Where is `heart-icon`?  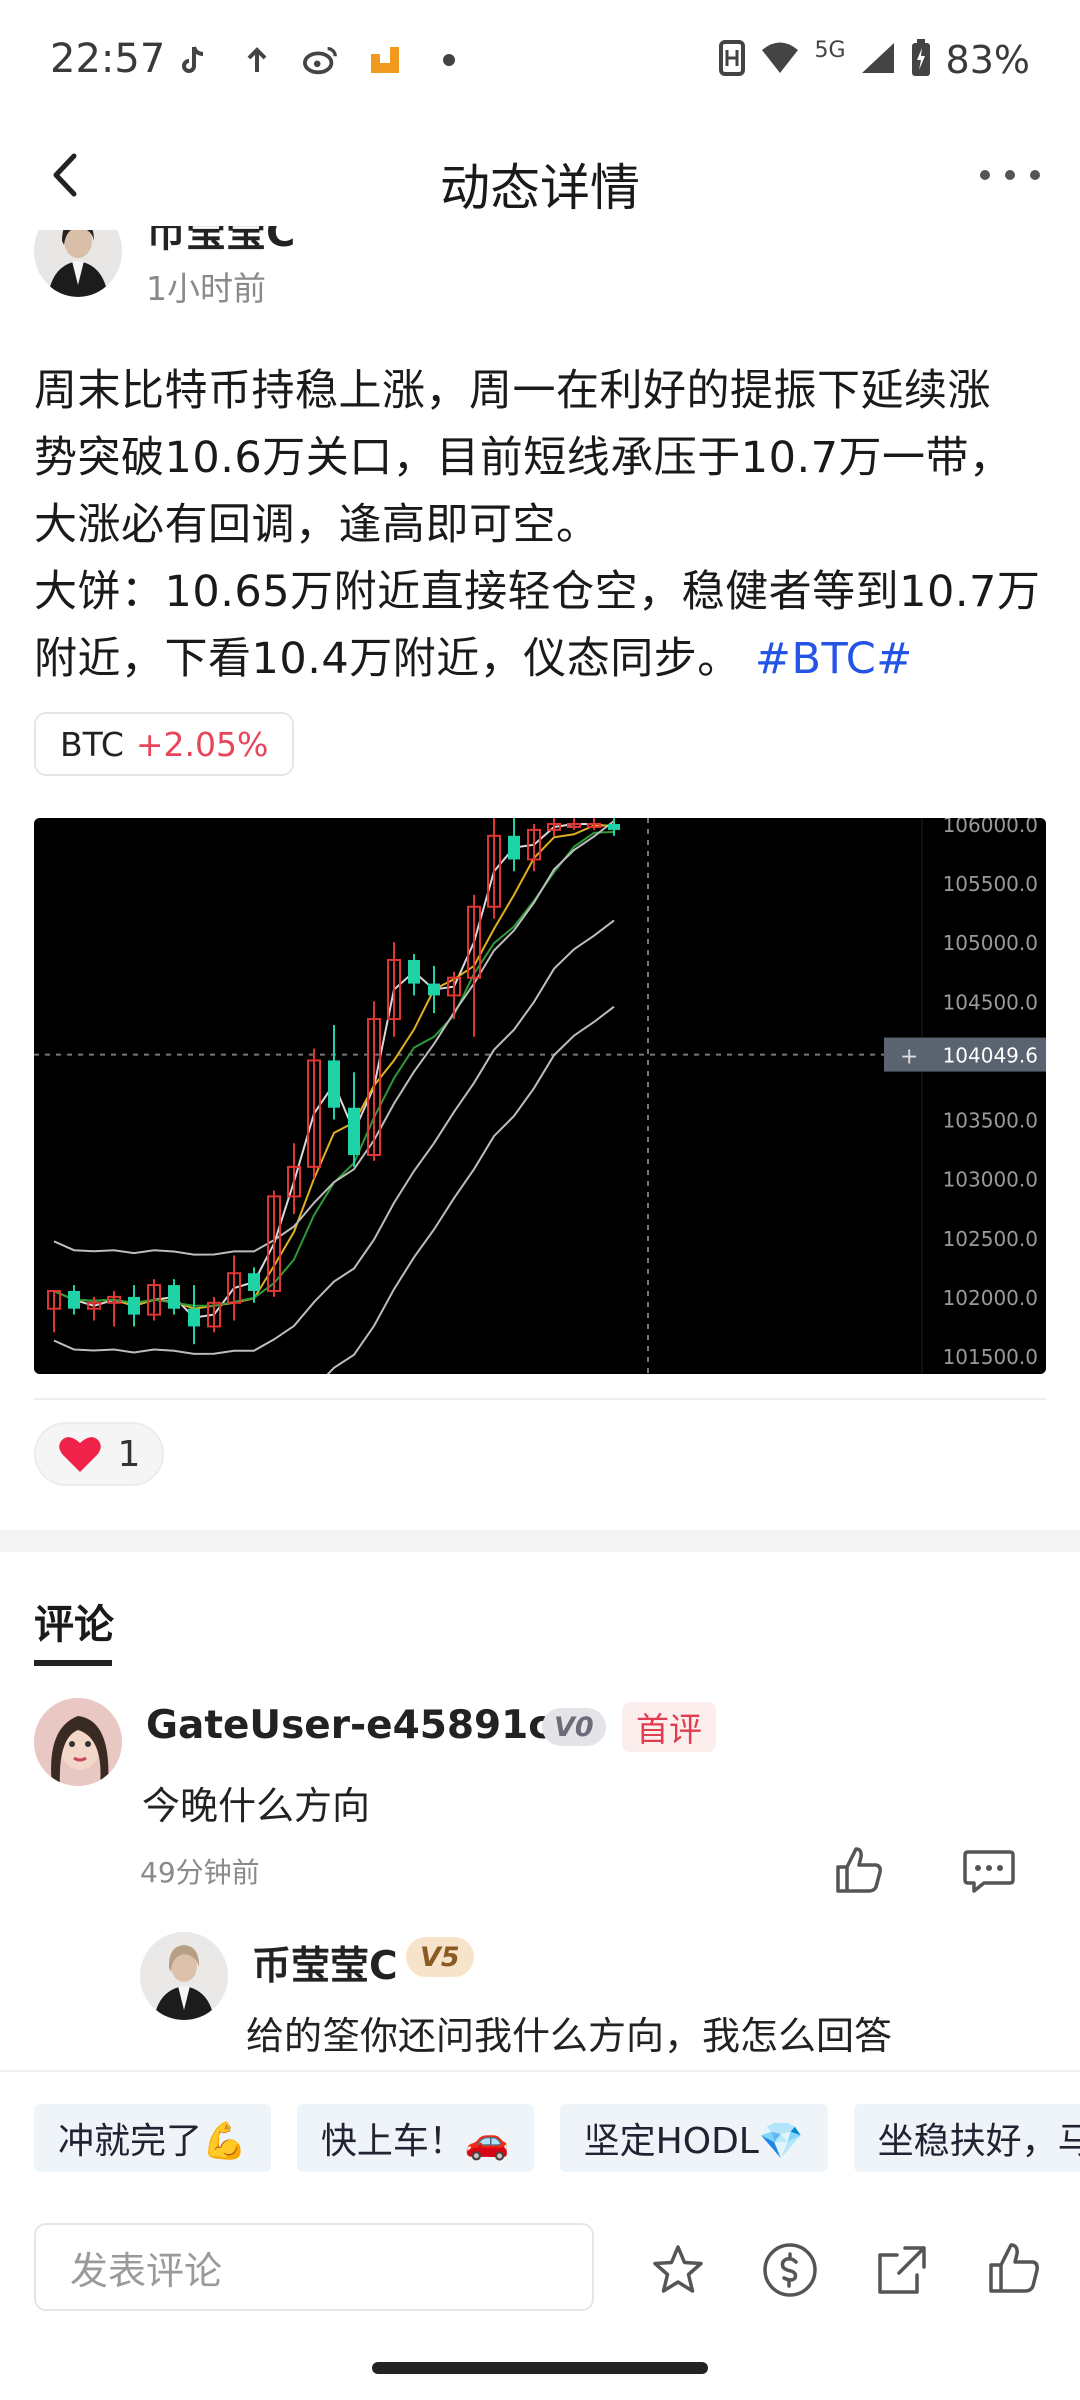
heart-icon is located at coordinates (79, 1454).